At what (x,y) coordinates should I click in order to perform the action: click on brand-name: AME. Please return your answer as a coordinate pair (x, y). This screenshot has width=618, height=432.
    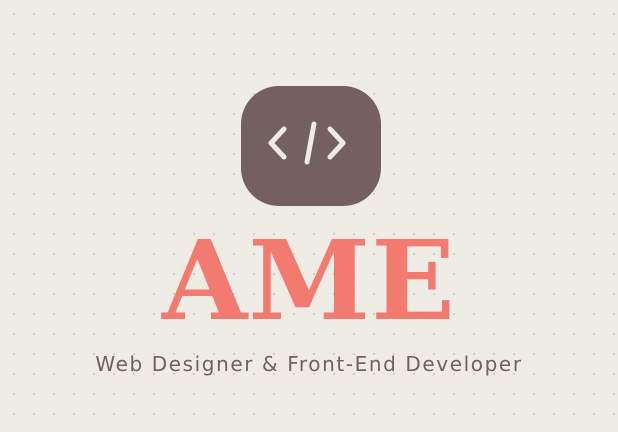
    Looking at the image, I should click on (309, 280).